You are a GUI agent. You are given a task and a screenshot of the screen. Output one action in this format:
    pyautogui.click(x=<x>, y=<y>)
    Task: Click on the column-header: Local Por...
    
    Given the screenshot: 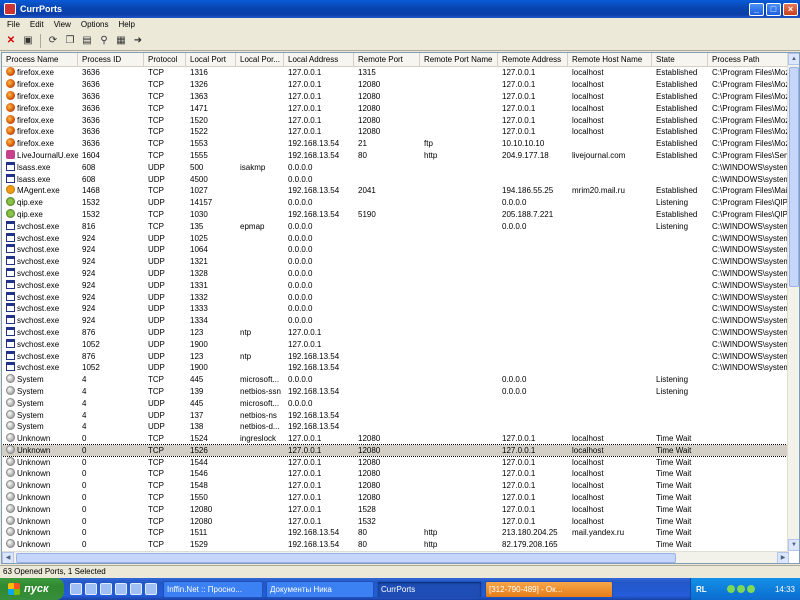 What is the action you would take?
    pyautogui.click(x=260, y=60)
    